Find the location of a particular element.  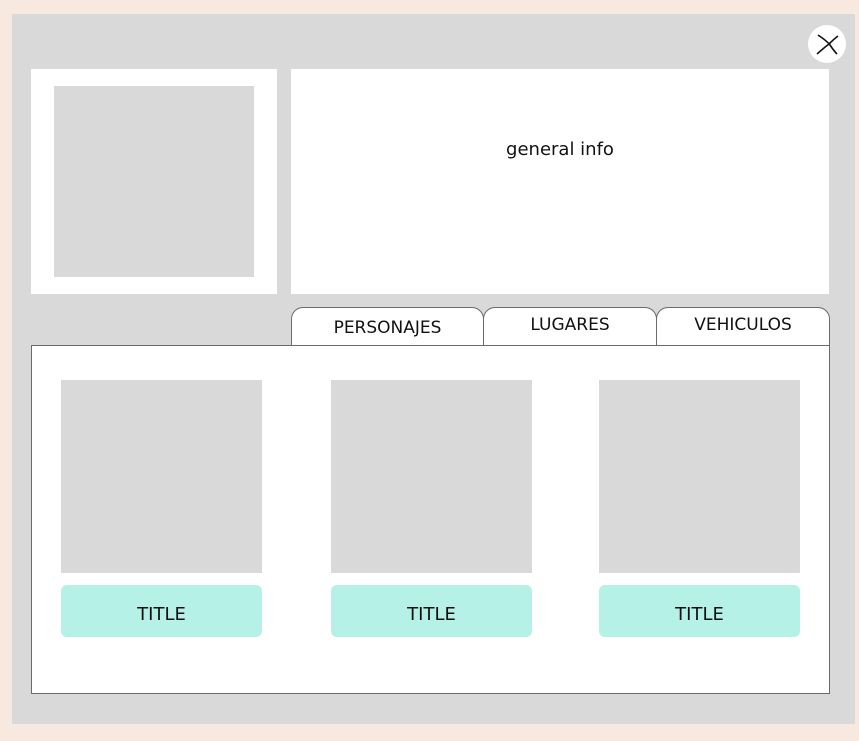

tab-label: VEHICULOS is located at coordinates (743, 325).